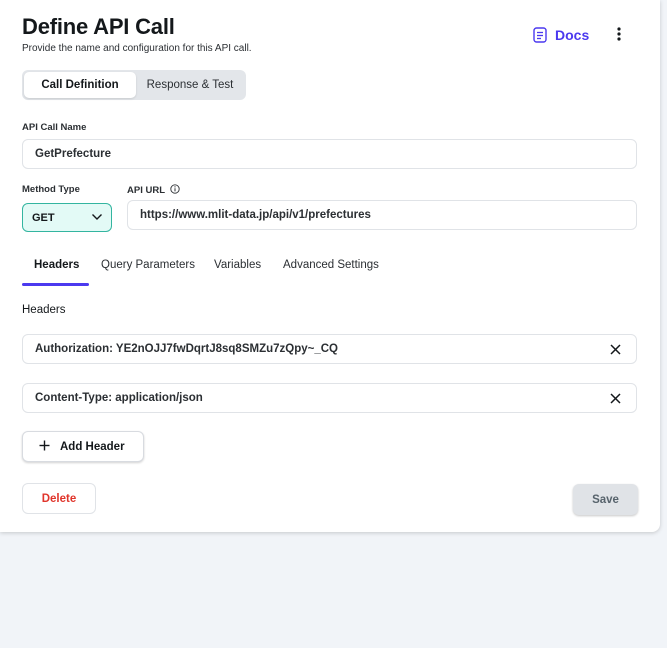 The height and width of the screenshot is (648, 667). I want to click on view-segmented-control: Call Definition Response & Test, so click(134, 85).